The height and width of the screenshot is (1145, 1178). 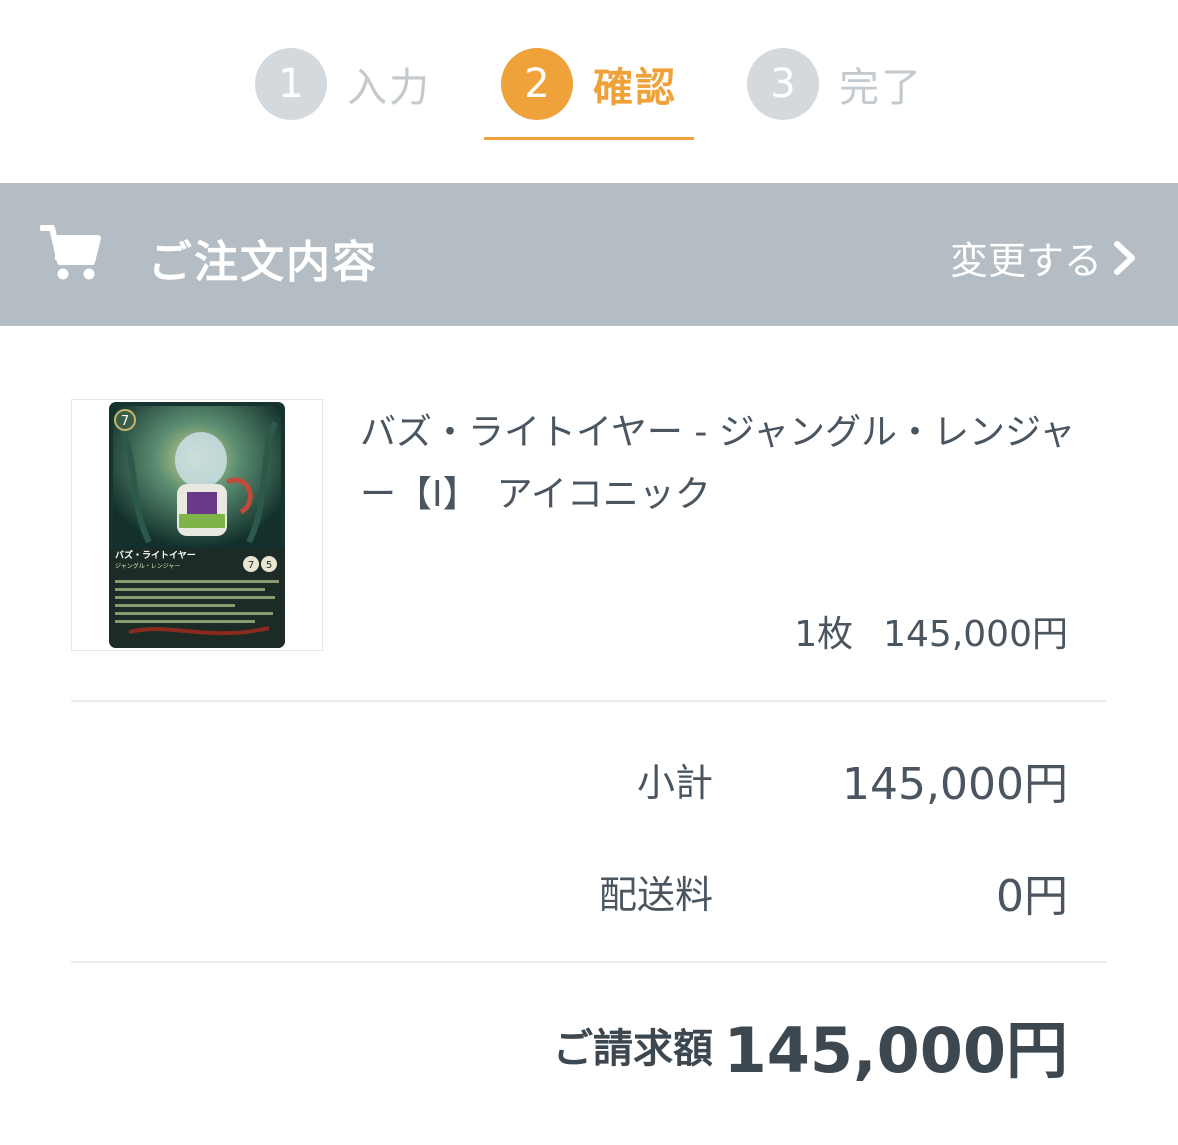 I want to click on card-willpower: 5, so click(x=269, y=565).